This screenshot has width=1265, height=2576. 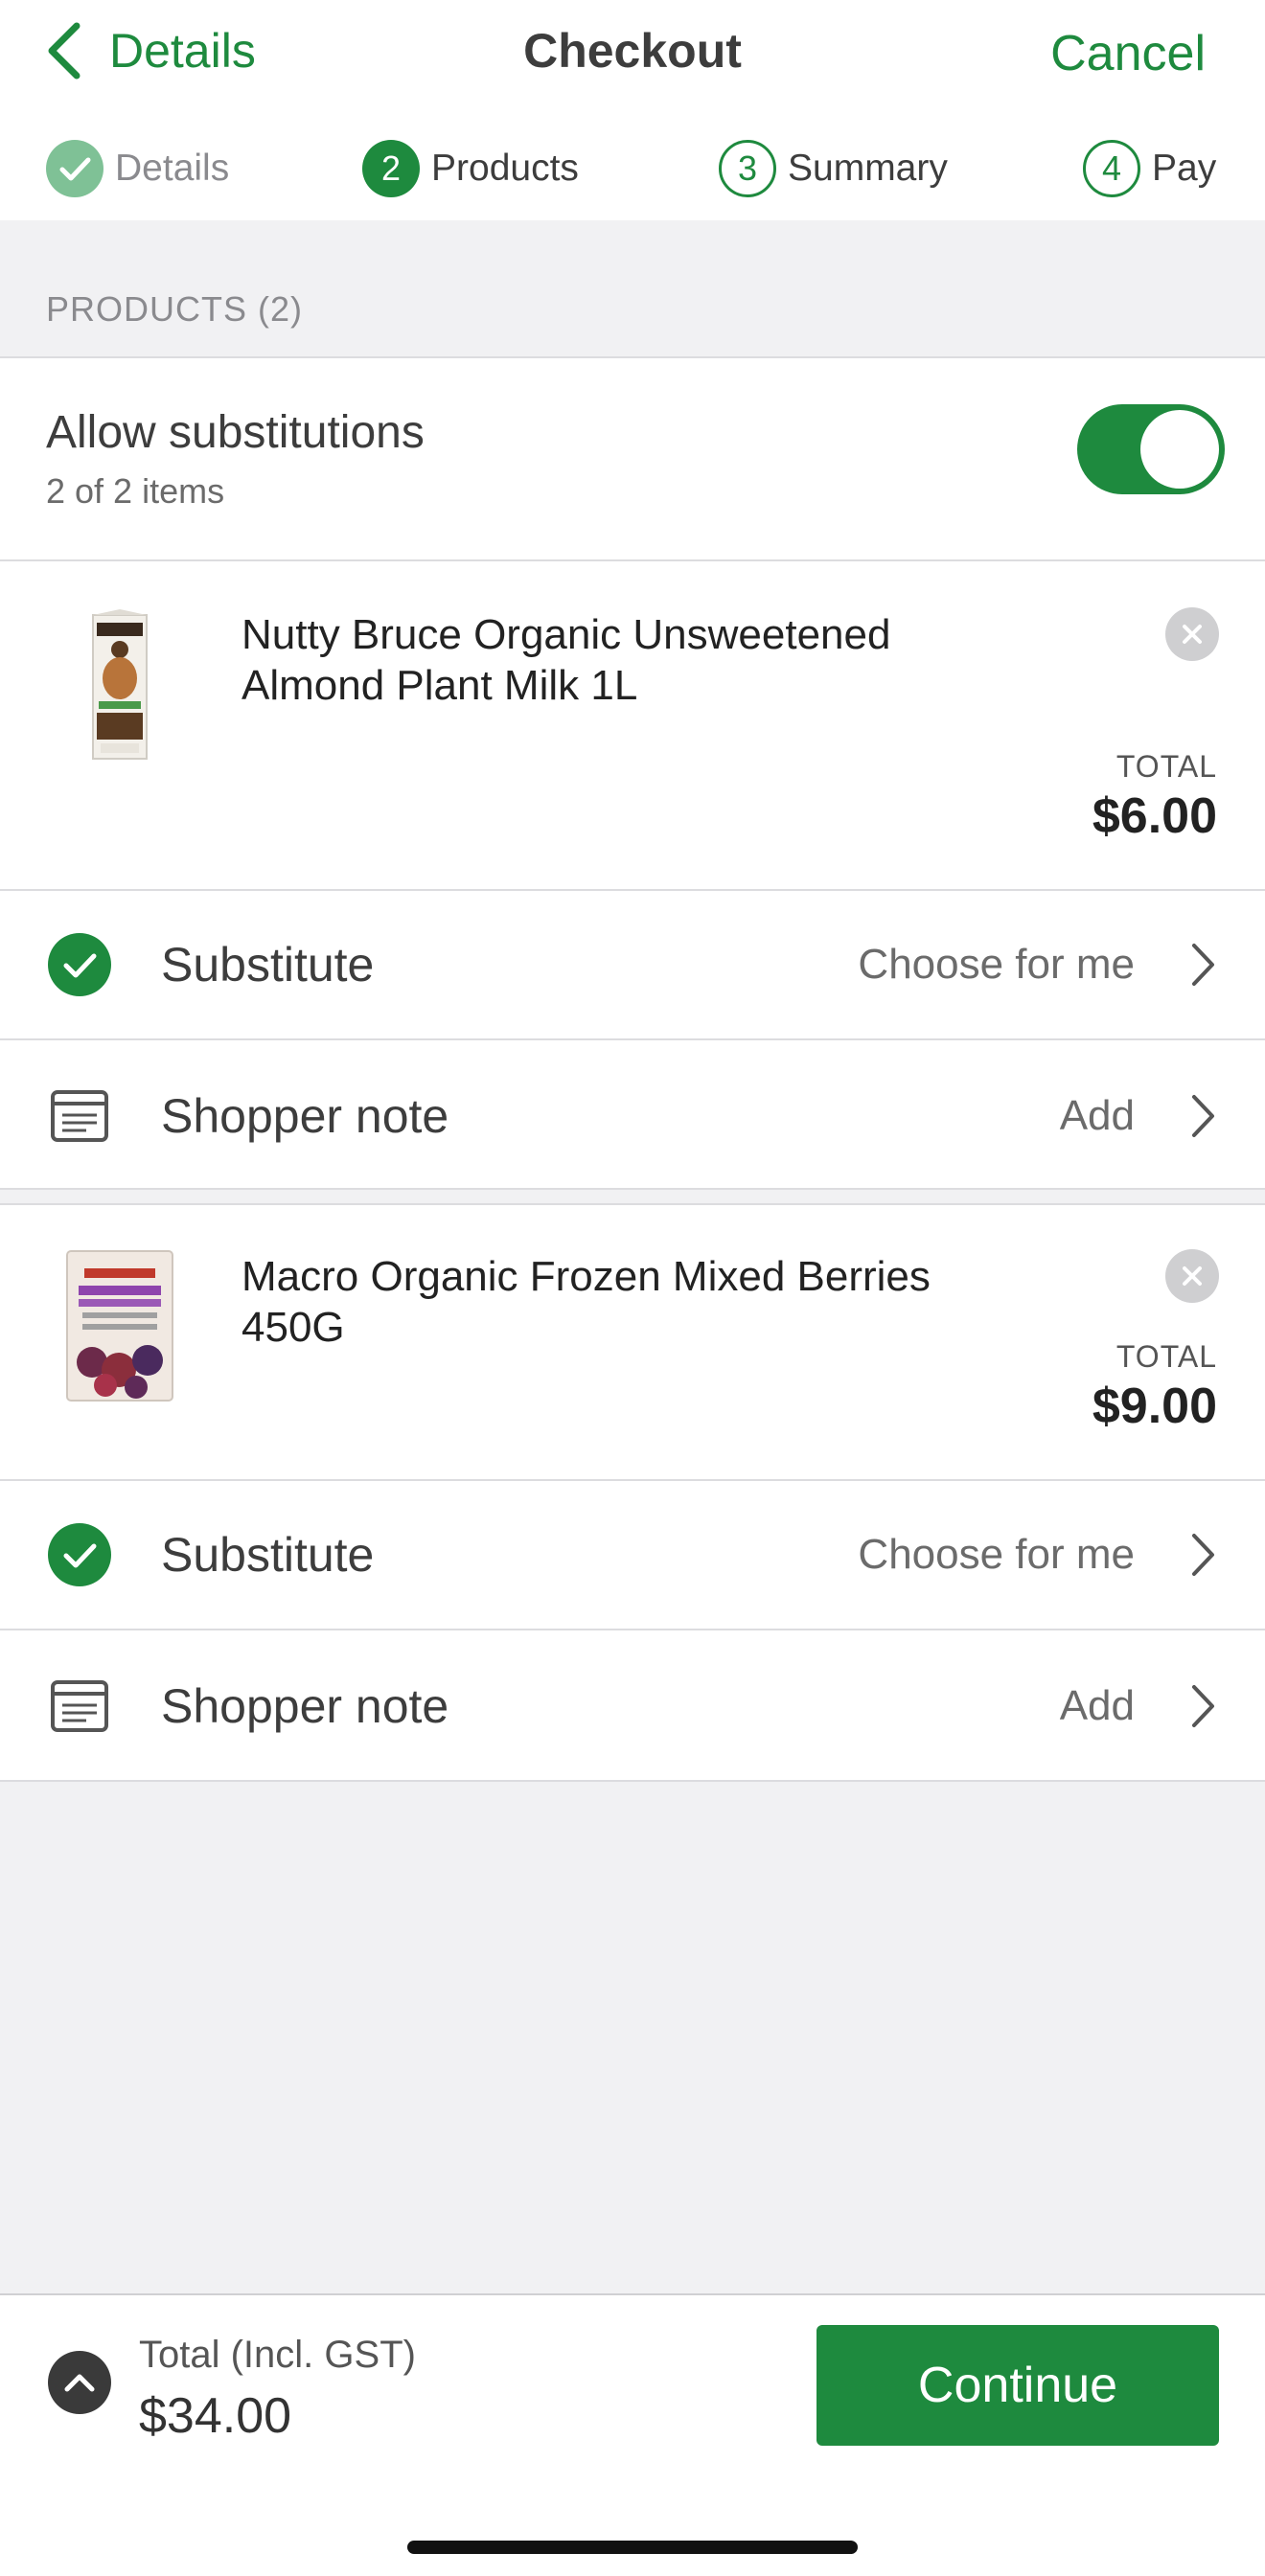 I want to click on order-total: $34.00, so click(x=216, y=2416).